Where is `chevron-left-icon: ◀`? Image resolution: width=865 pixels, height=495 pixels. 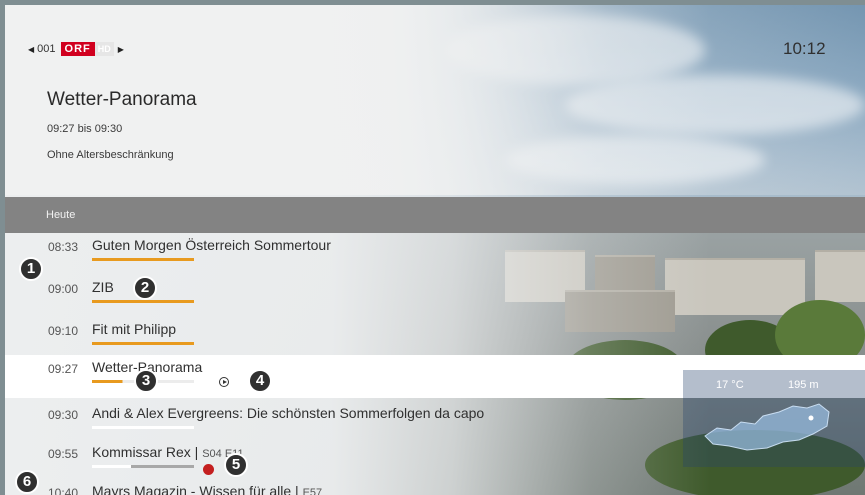 chevron-left-icon: ◀ is located at coordinates (31, 49).